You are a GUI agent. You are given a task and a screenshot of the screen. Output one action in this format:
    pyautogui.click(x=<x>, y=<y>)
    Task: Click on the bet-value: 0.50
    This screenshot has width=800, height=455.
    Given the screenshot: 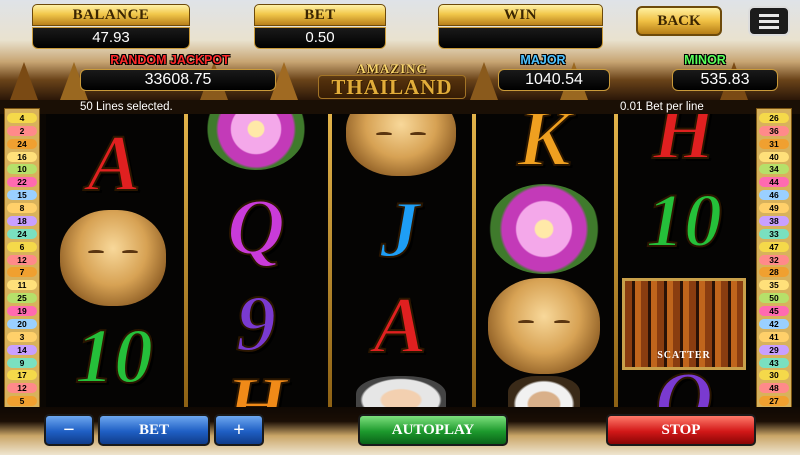 What is the action you would take?
    pyautogui.click(x=320, y=38)
    